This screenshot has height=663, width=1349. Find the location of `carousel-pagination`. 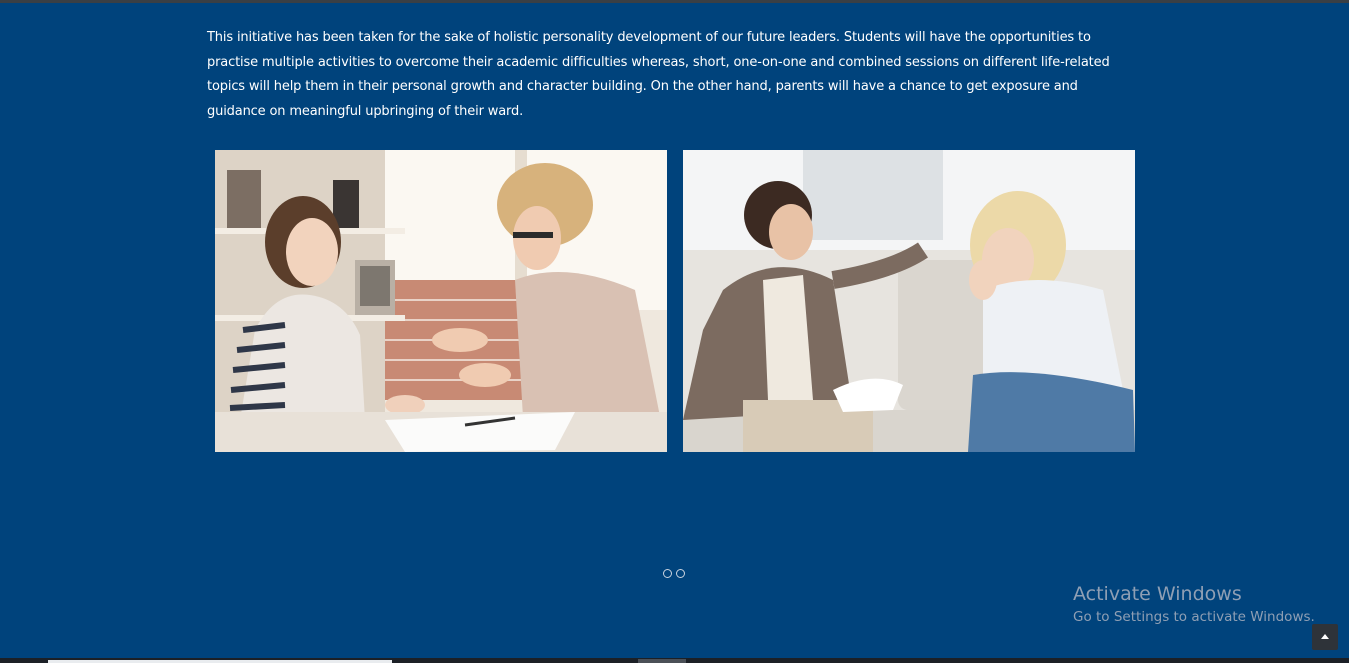

carousel-pagination is located at coordinates (674, 573).